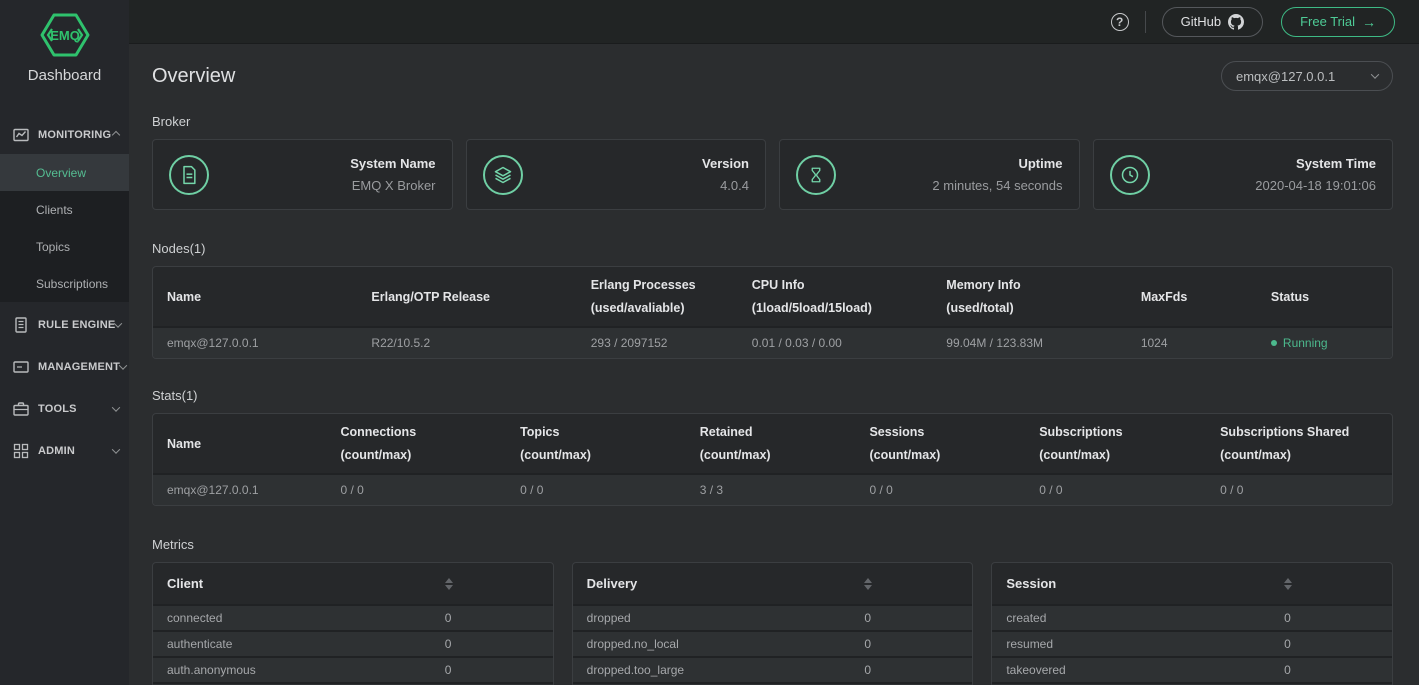 Image resolution: width=1419 pixels, height=685 pixels. What do you see at coordinates (1273, 343) in the screenshot?
I see `status-dot` at bounding box center [1273, 343].